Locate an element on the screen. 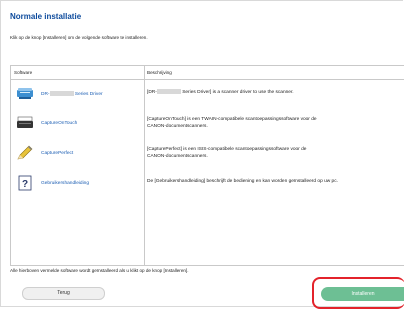  software-name-manual: Gebruikershandleiding is located at coordinates (65, 183).